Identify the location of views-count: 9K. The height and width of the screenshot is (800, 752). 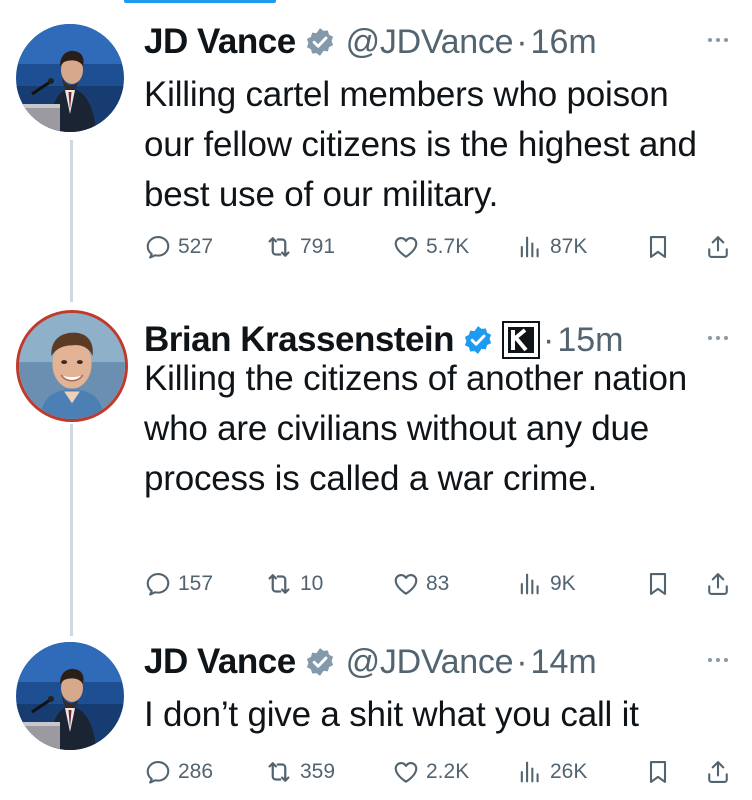
(563, 583).